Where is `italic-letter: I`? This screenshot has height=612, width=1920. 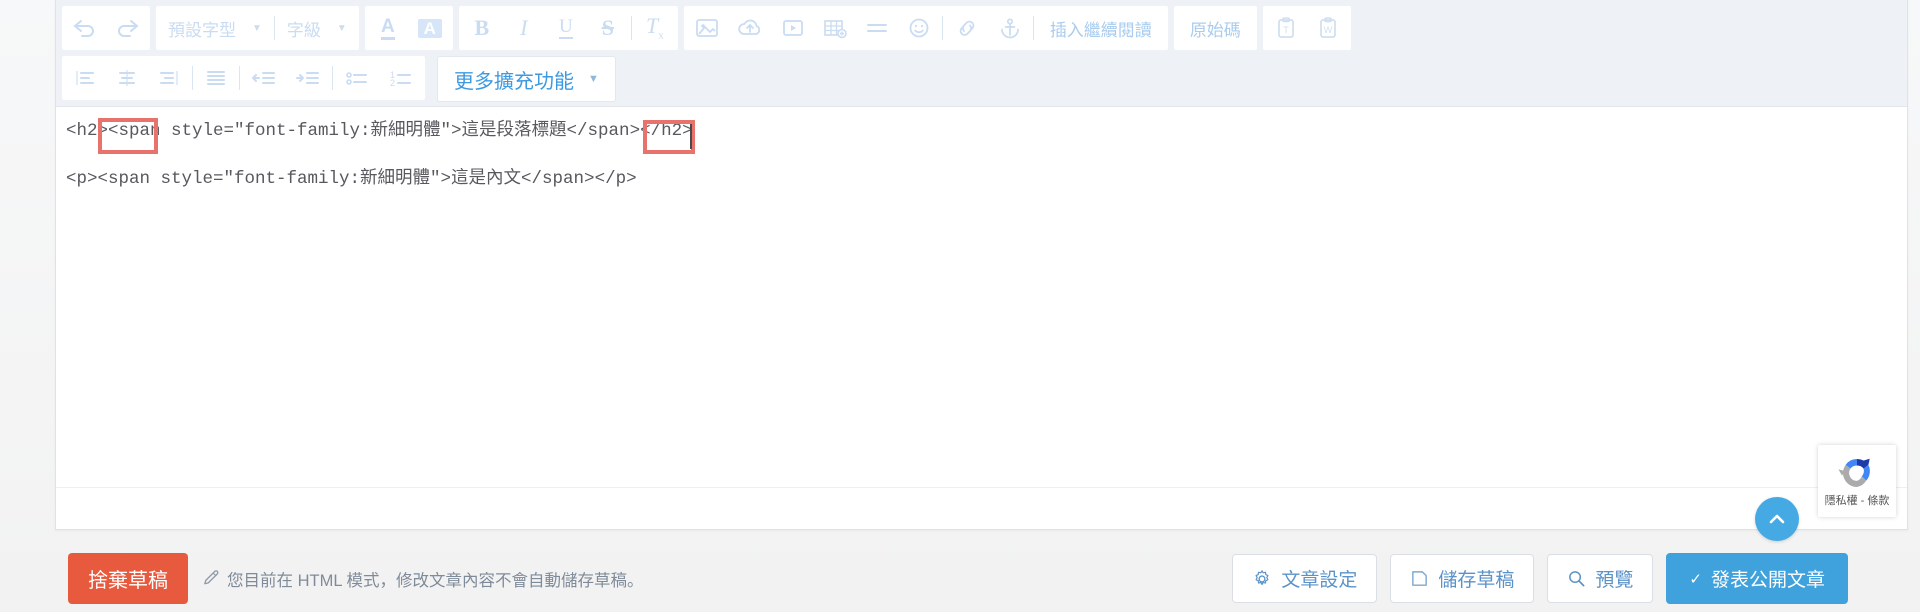 italic-letter: I is located at coordinates (524, 27).